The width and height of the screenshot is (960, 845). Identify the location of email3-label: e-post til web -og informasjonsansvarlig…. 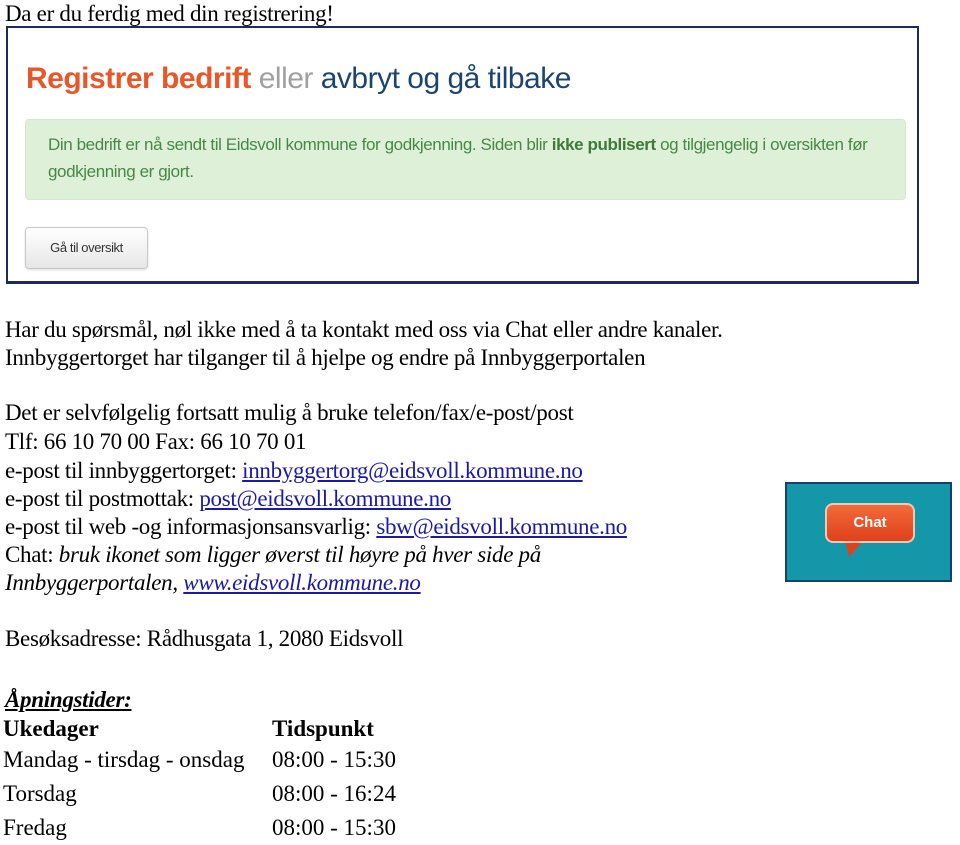
(191, 526).